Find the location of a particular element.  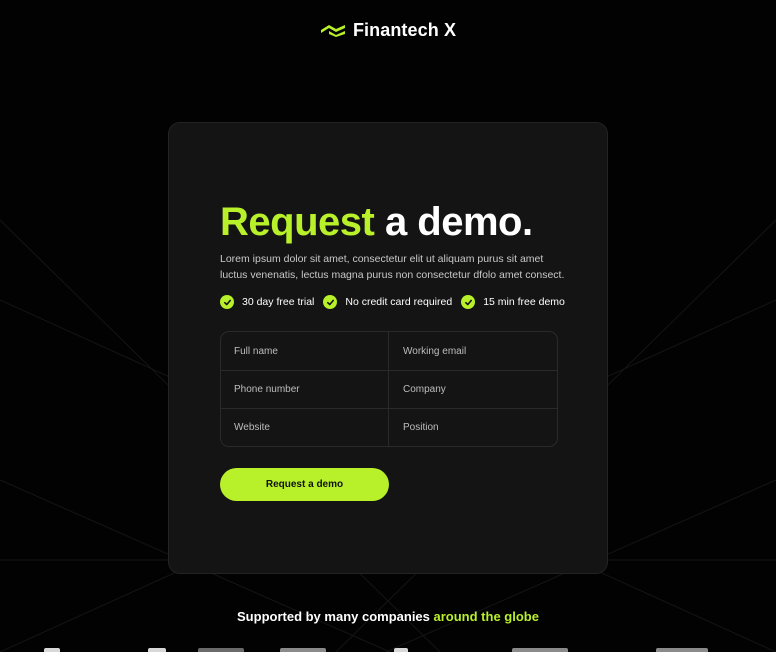

chevron-stack-icon is located at coordinates (332, 31).